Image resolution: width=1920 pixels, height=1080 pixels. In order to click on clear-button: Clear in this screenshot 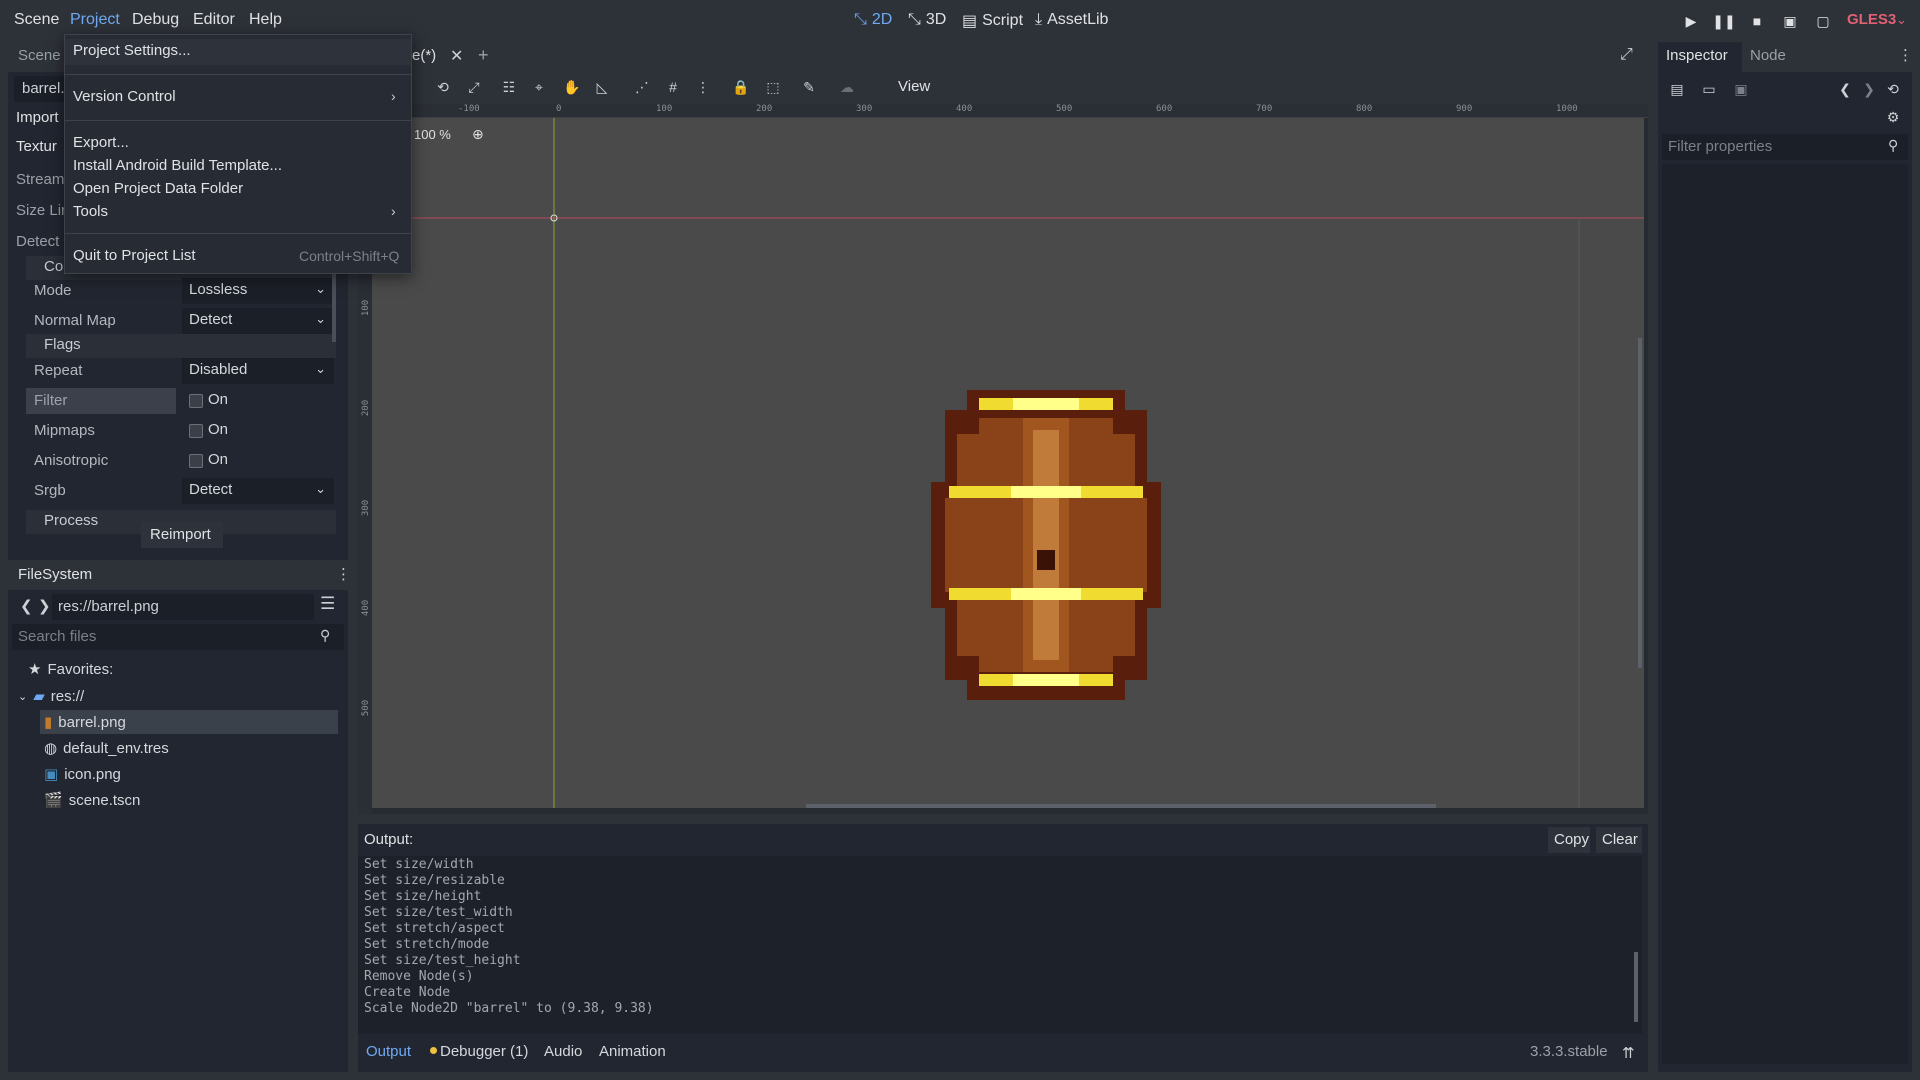, I will do `click(1619, 840)`.